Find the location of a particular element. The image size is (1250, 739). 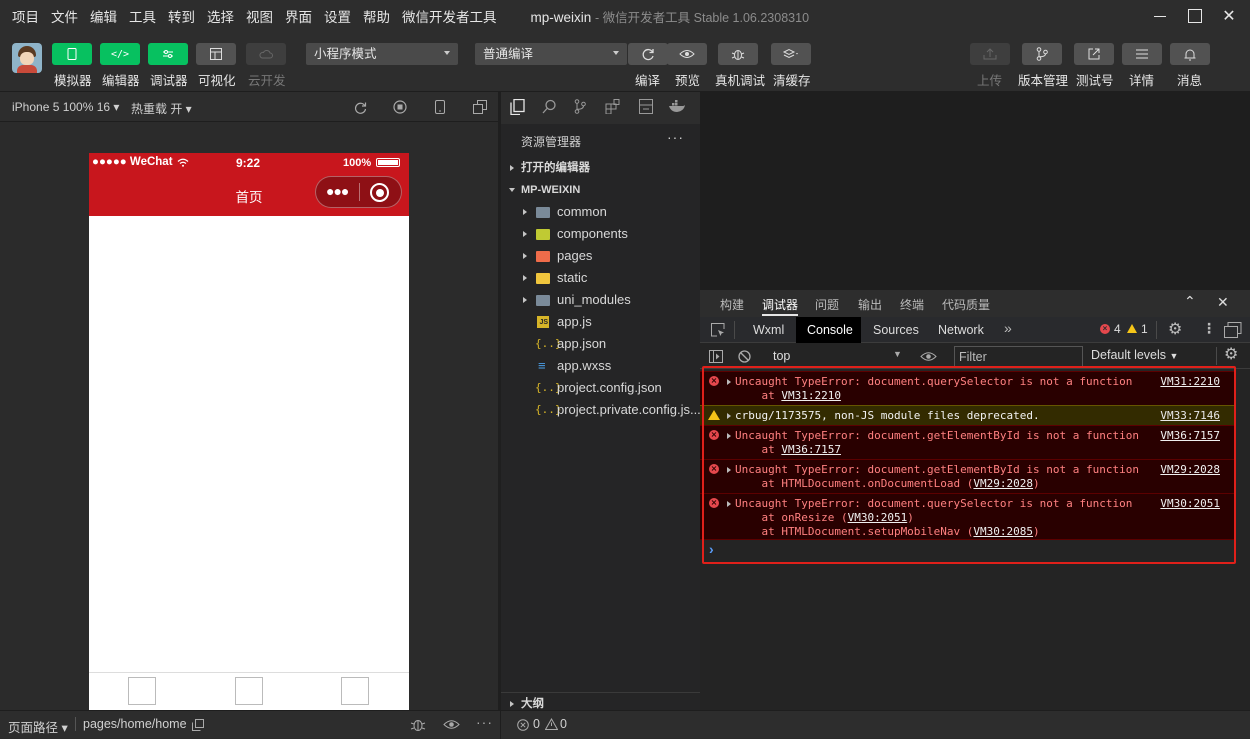

device-select: iPhone 5 100% 16 ▾ is located at coordinates (65, 107).